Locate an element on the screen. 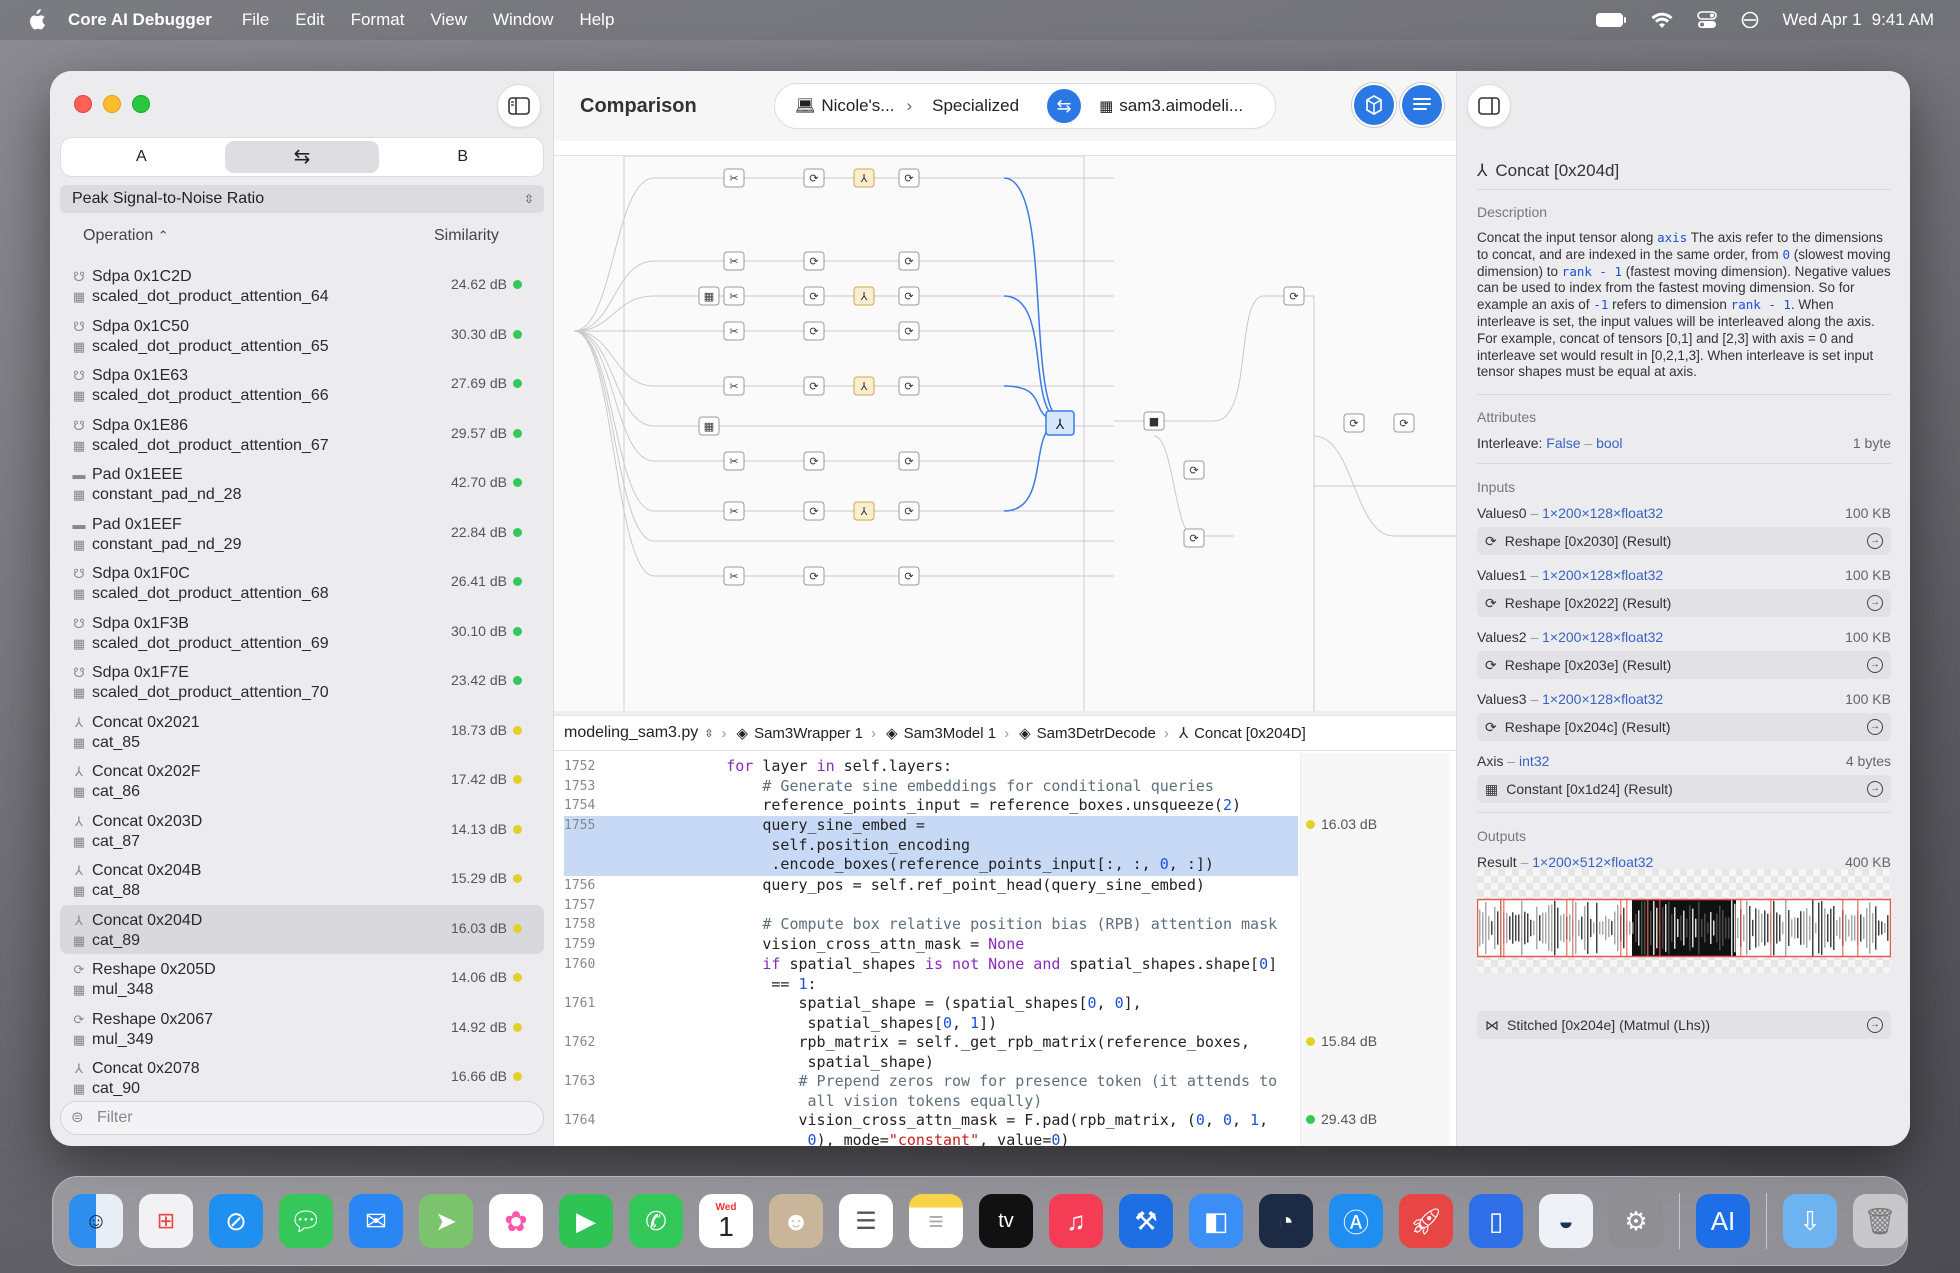 The height and width of the screenshot is (1273, 1960). safari-icon: ⊘ is located at coordinates (236, 1221).